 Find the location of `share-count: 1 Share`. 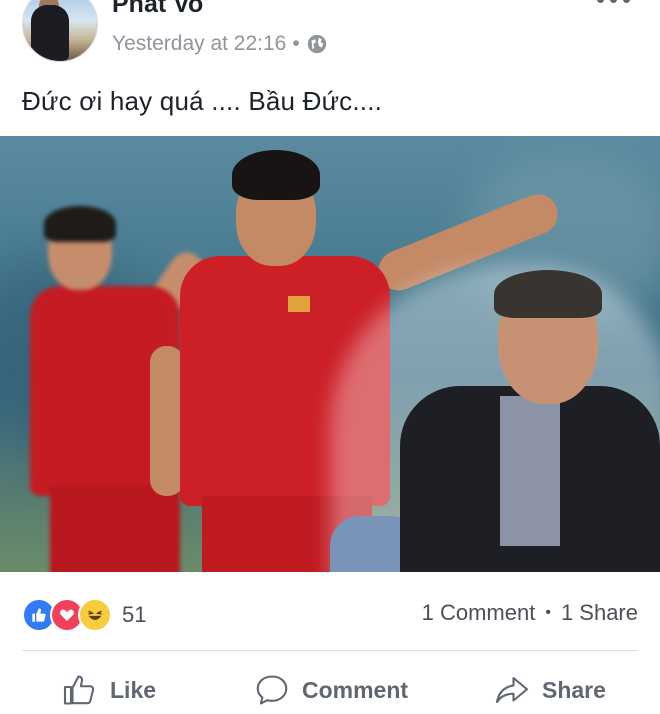

share-count: 1 Share is located at coordinates (599, 613).